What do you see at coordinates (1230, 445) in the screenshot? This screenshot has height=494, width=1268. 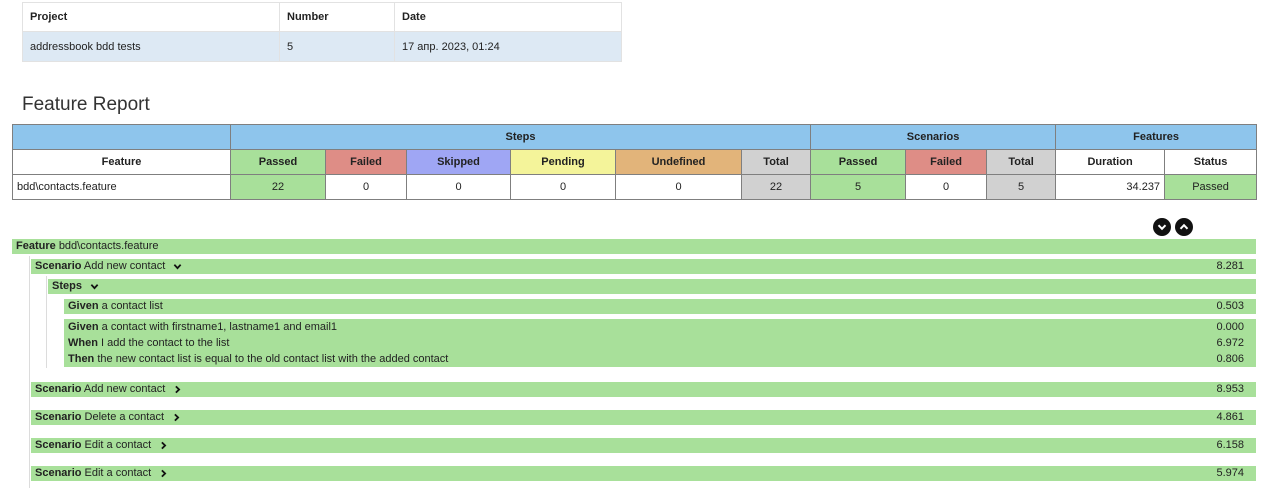 I see `scenario-duration: 6.158` at bounding box center [1230, 445].